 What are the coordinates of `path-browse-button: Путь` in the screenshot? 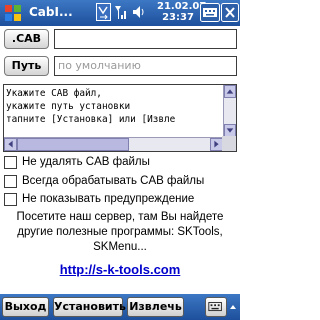 It's located at (26, 66).